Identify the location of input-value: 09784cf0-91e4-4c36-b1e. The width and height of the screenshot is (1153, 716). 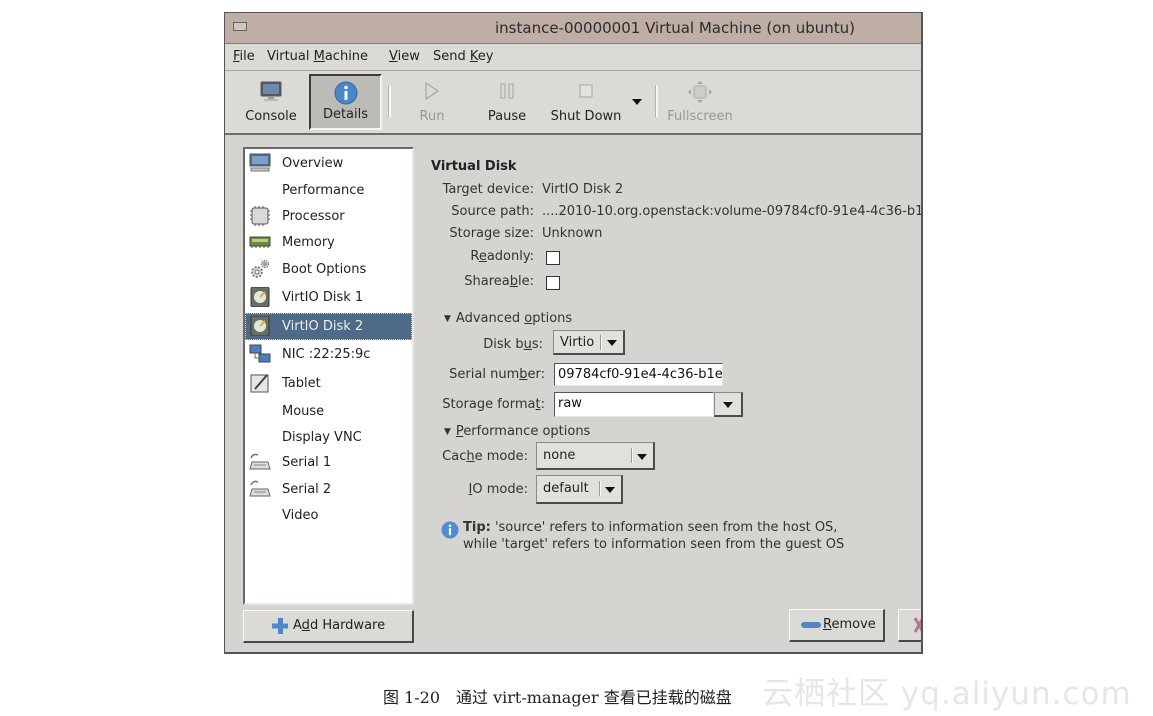
(640, 374).